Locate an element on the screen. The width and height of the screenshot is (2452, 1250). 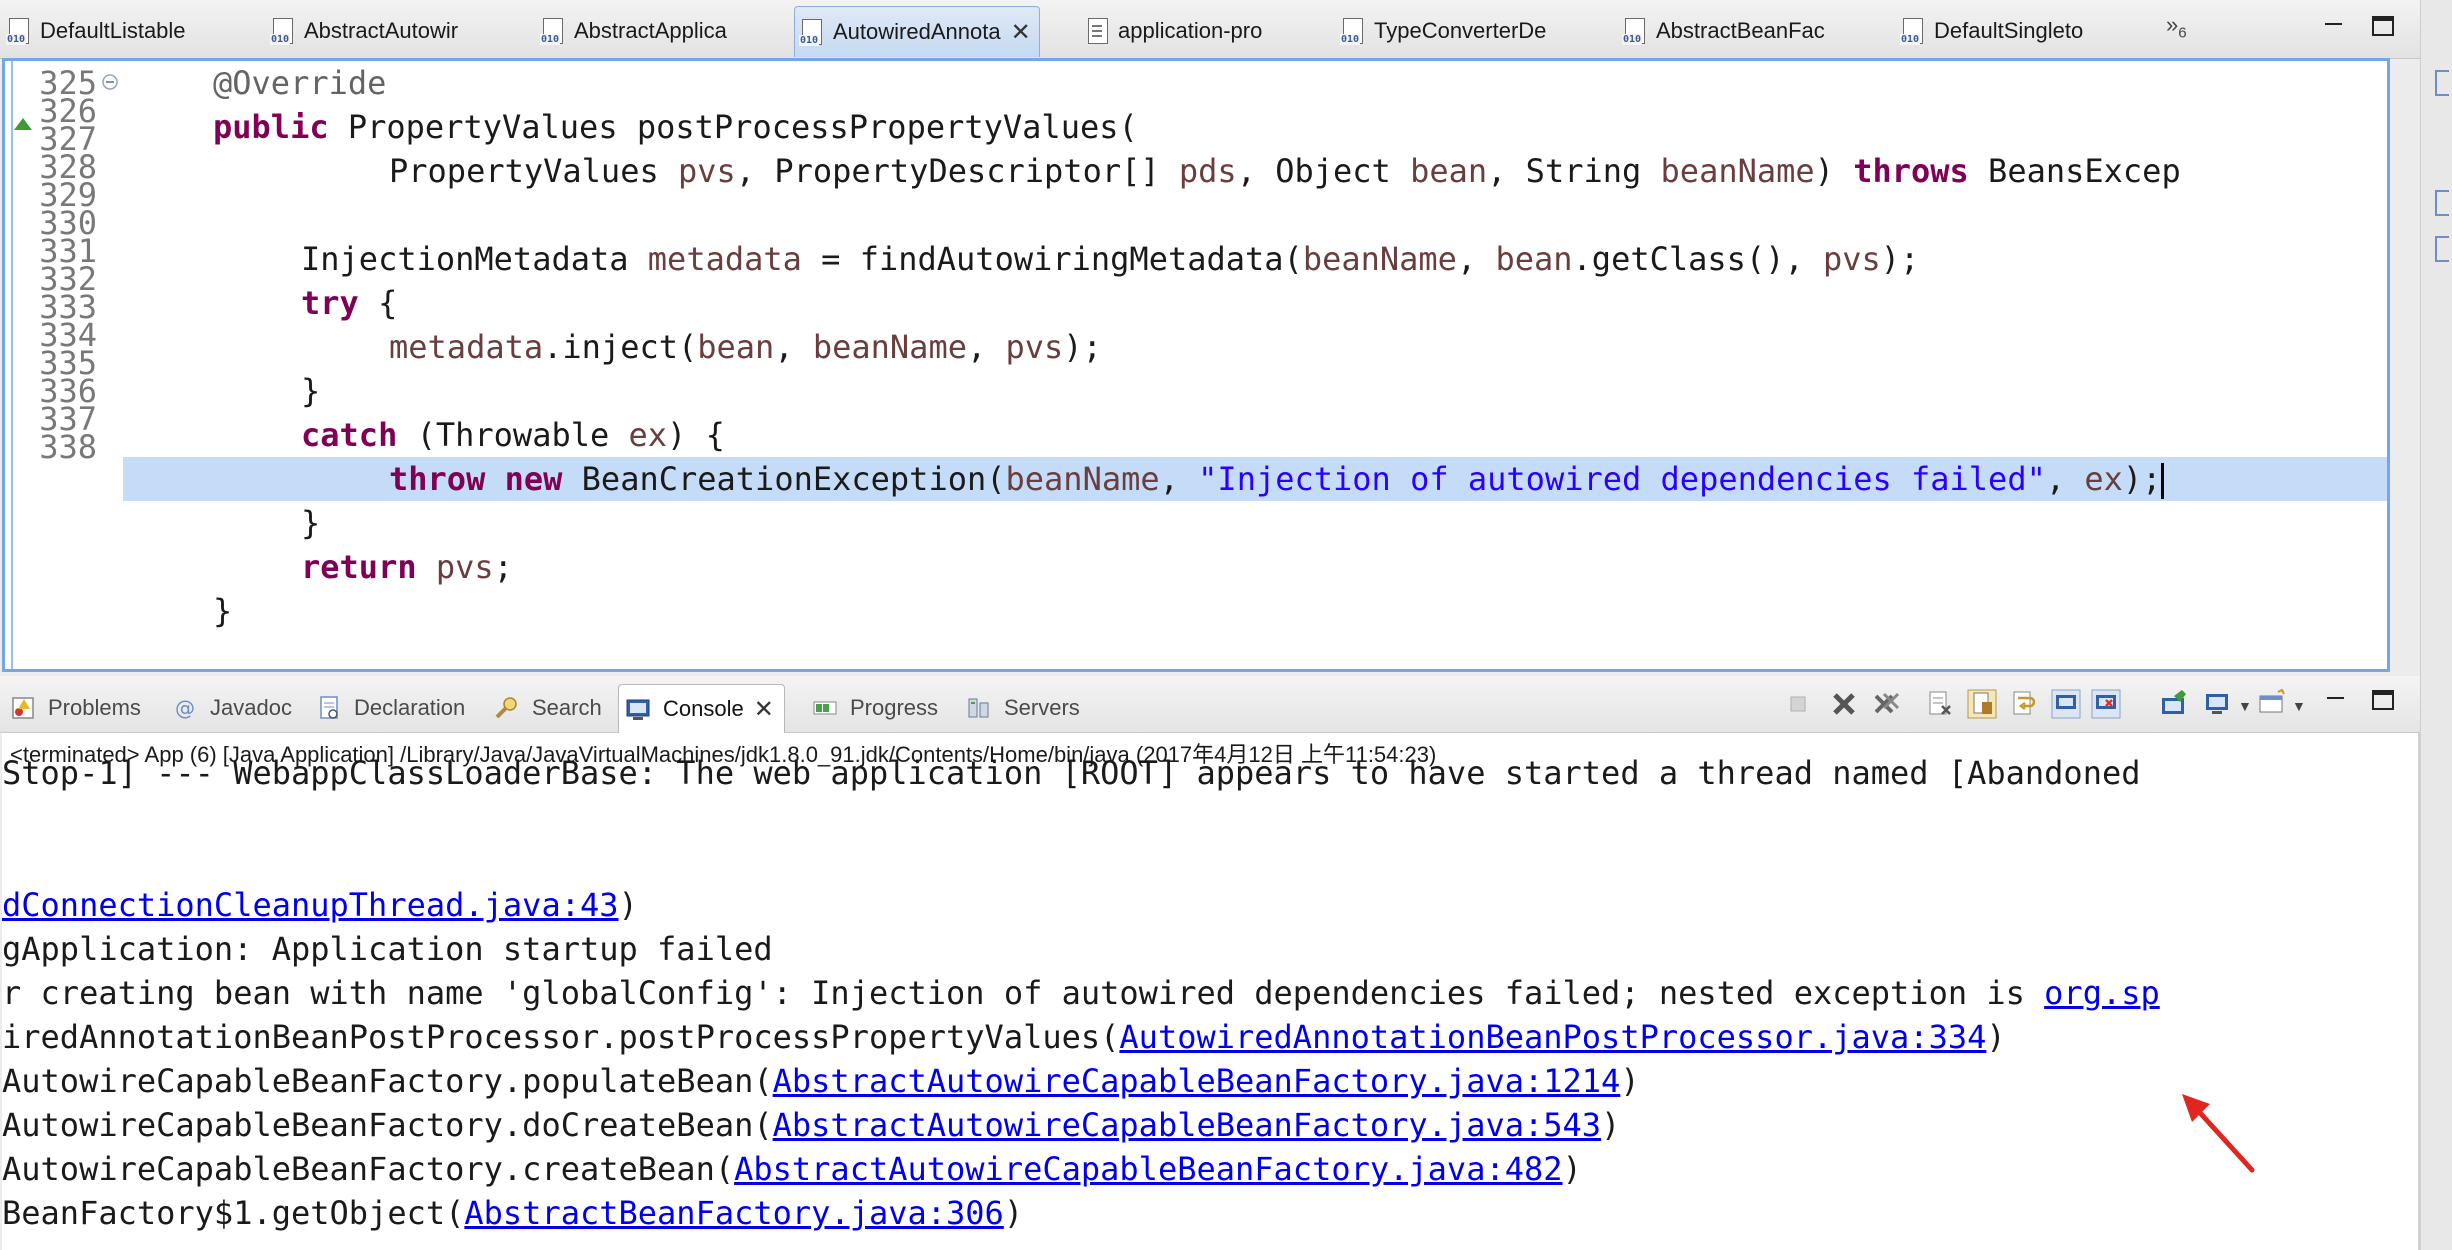
view-tab-label: Console is located at coordinates (703, 708).